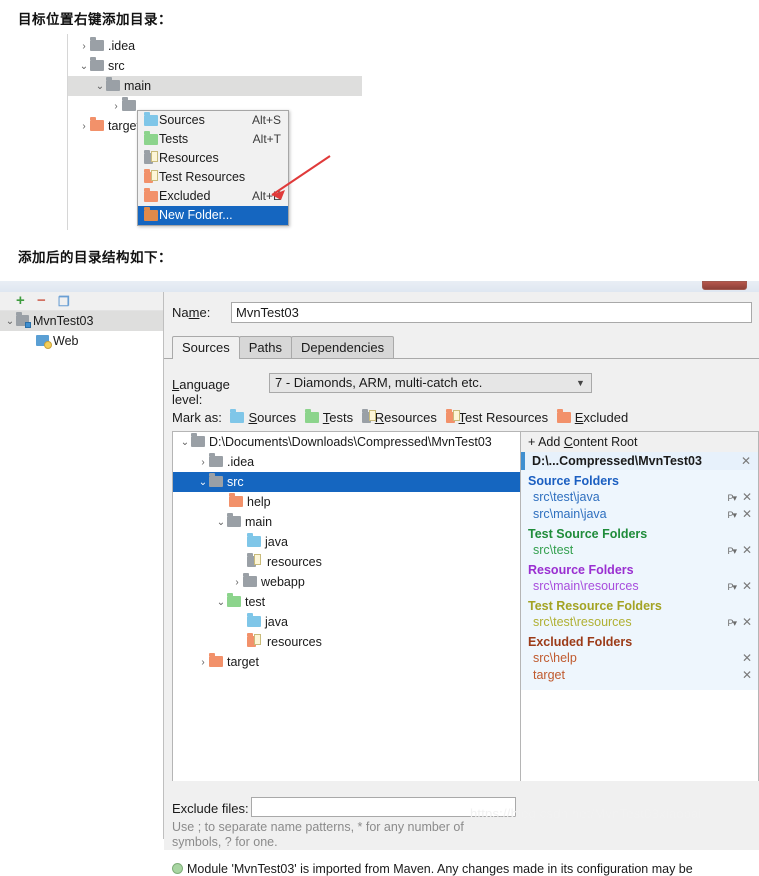 The height and width of the screenshot is (876, 759). I want to click on tab-sources: Sources, so click(206, 347).